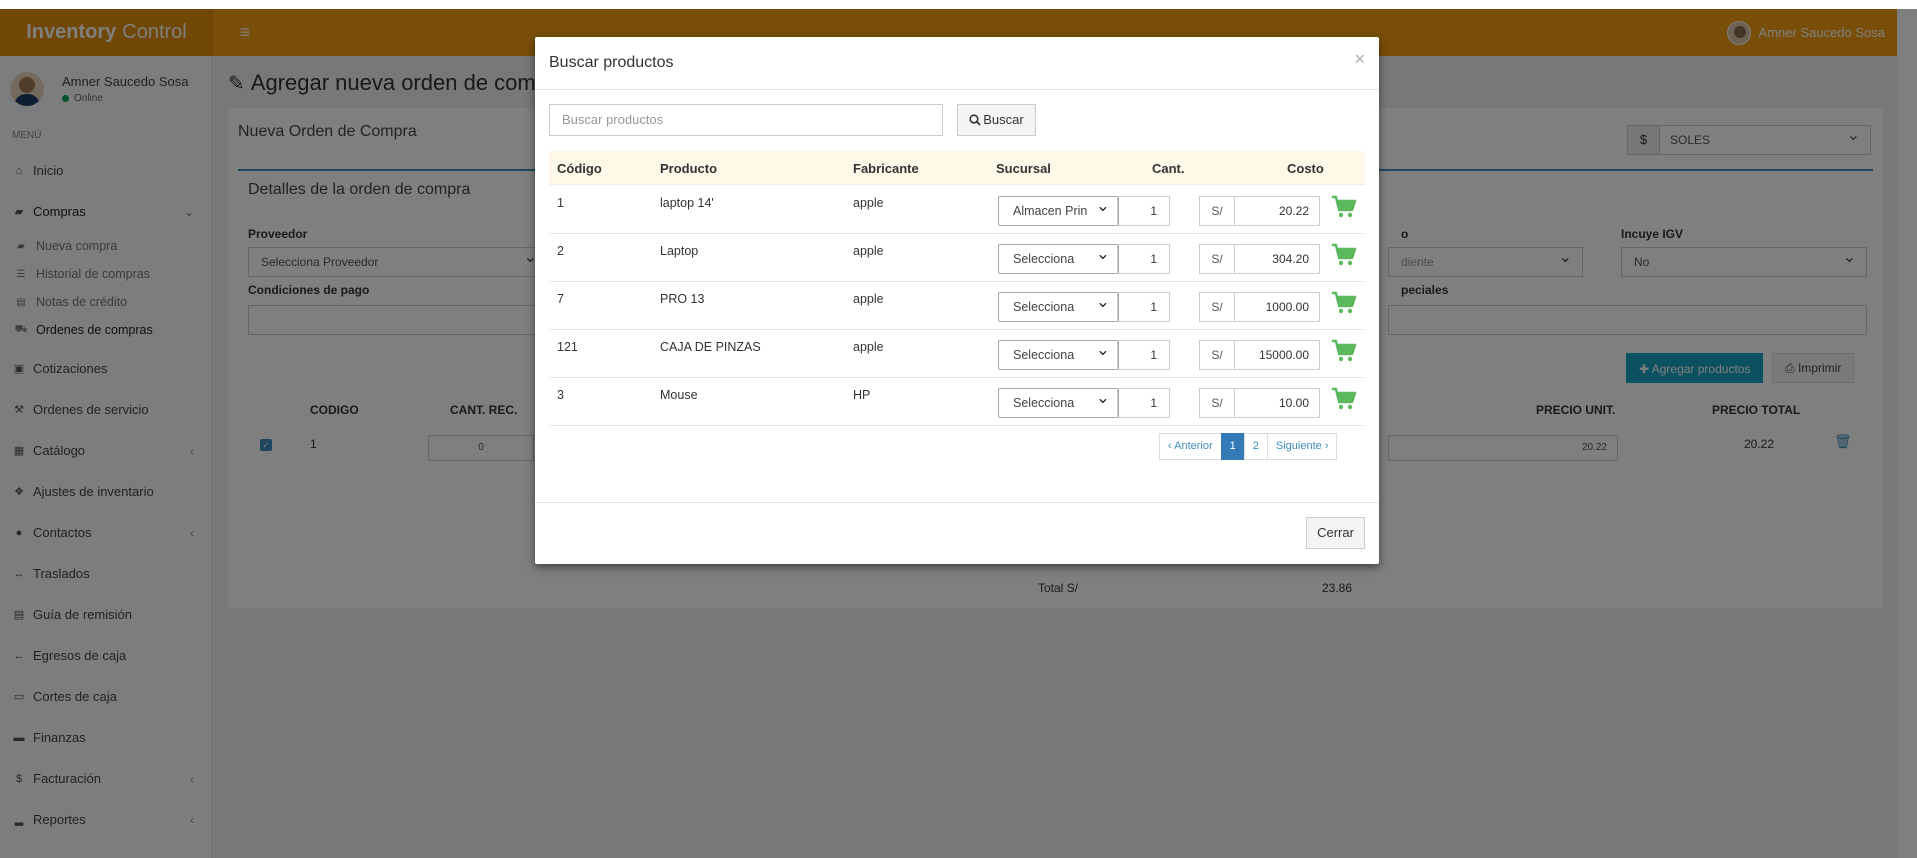 This screenshot has width=1917, height=858. Describe the element at coordinates (1335, 533) in the screenshot. I see `close-button: Cerrar` at that location.